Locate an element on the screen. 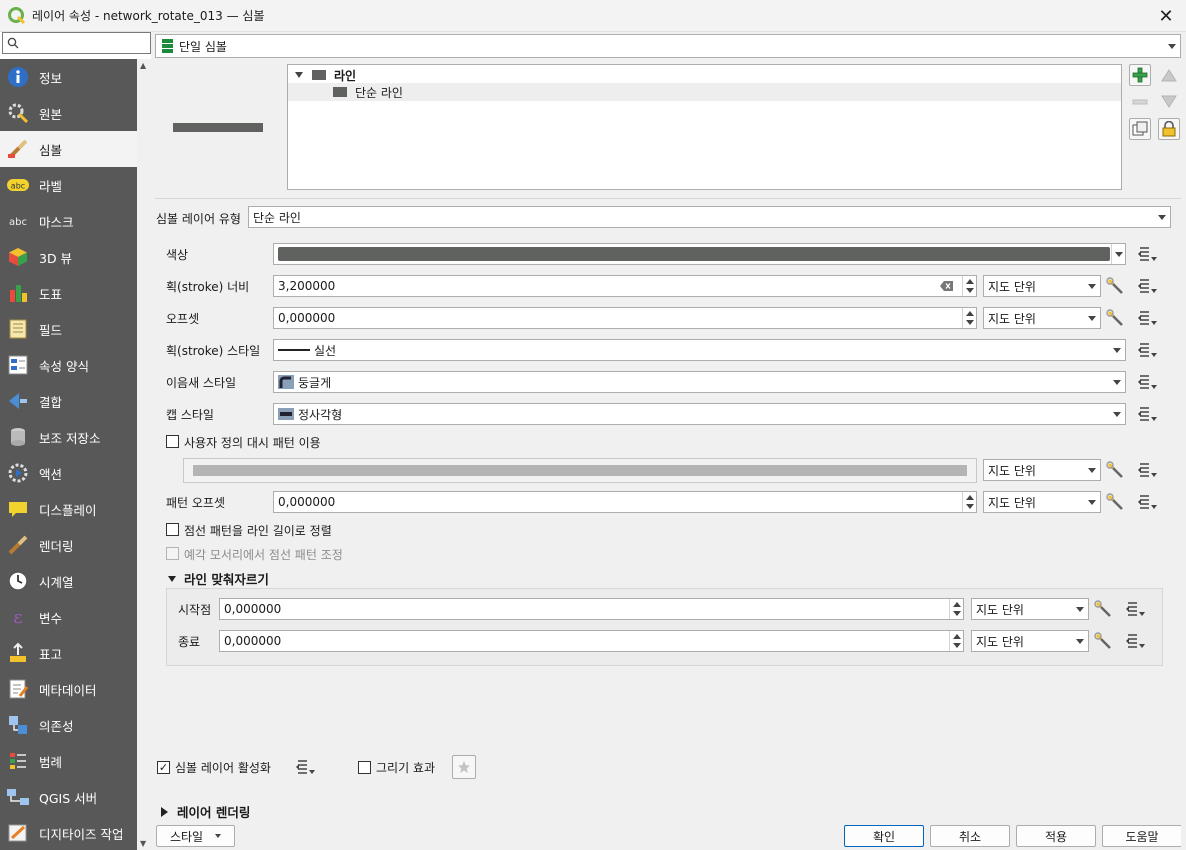 This screenshot has width=1186, height=850. sidebar-item: 도표 is located at coordinates (68, 293).